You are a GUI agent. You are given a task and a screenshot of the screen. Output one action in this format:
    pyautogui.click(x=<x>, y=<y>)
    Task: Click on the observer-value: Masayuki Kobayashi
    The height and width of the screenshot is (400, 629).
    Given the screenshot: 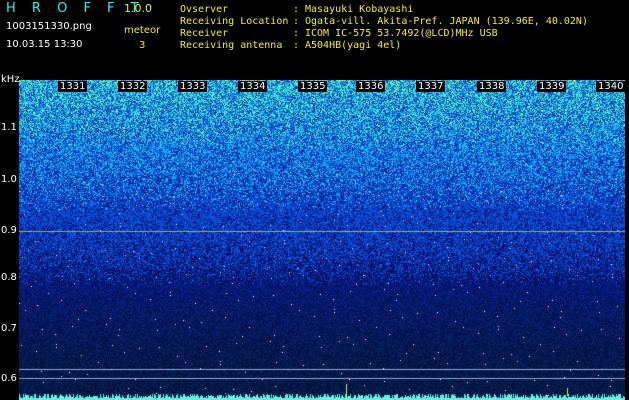 What is the action you would take?
    pyautogui.click(x=359, y=9)
    